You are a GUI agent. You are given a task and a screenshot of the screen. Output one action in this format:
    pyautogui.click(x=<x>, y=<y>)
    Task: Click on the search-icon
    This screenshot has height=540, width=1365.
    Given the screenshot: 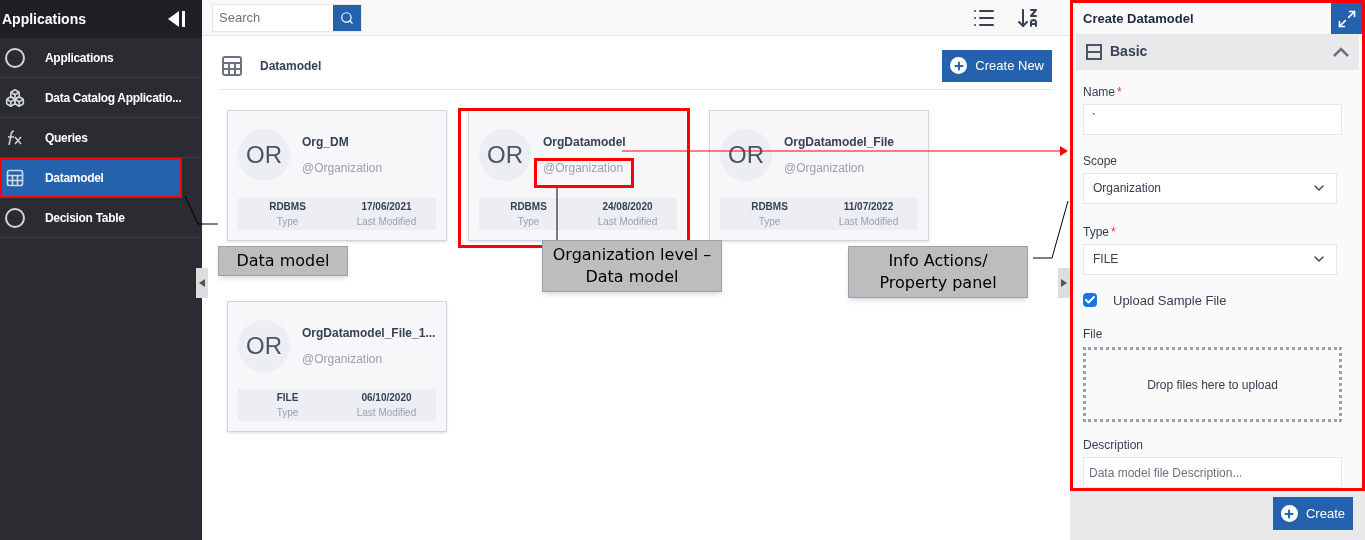 What is the action you would take?
    pyautogui.click(x=347, y=17)
    